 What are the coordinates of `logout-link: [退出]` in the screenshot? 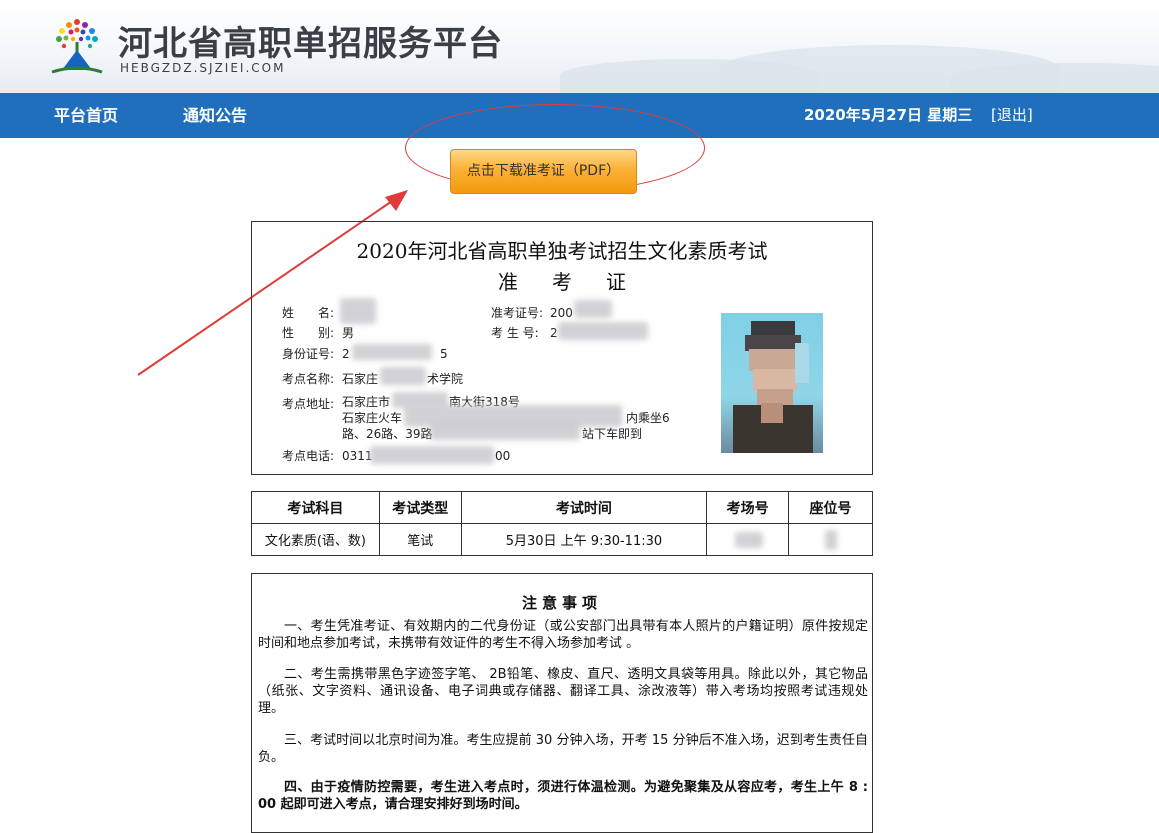 It's located at (1012, 115).